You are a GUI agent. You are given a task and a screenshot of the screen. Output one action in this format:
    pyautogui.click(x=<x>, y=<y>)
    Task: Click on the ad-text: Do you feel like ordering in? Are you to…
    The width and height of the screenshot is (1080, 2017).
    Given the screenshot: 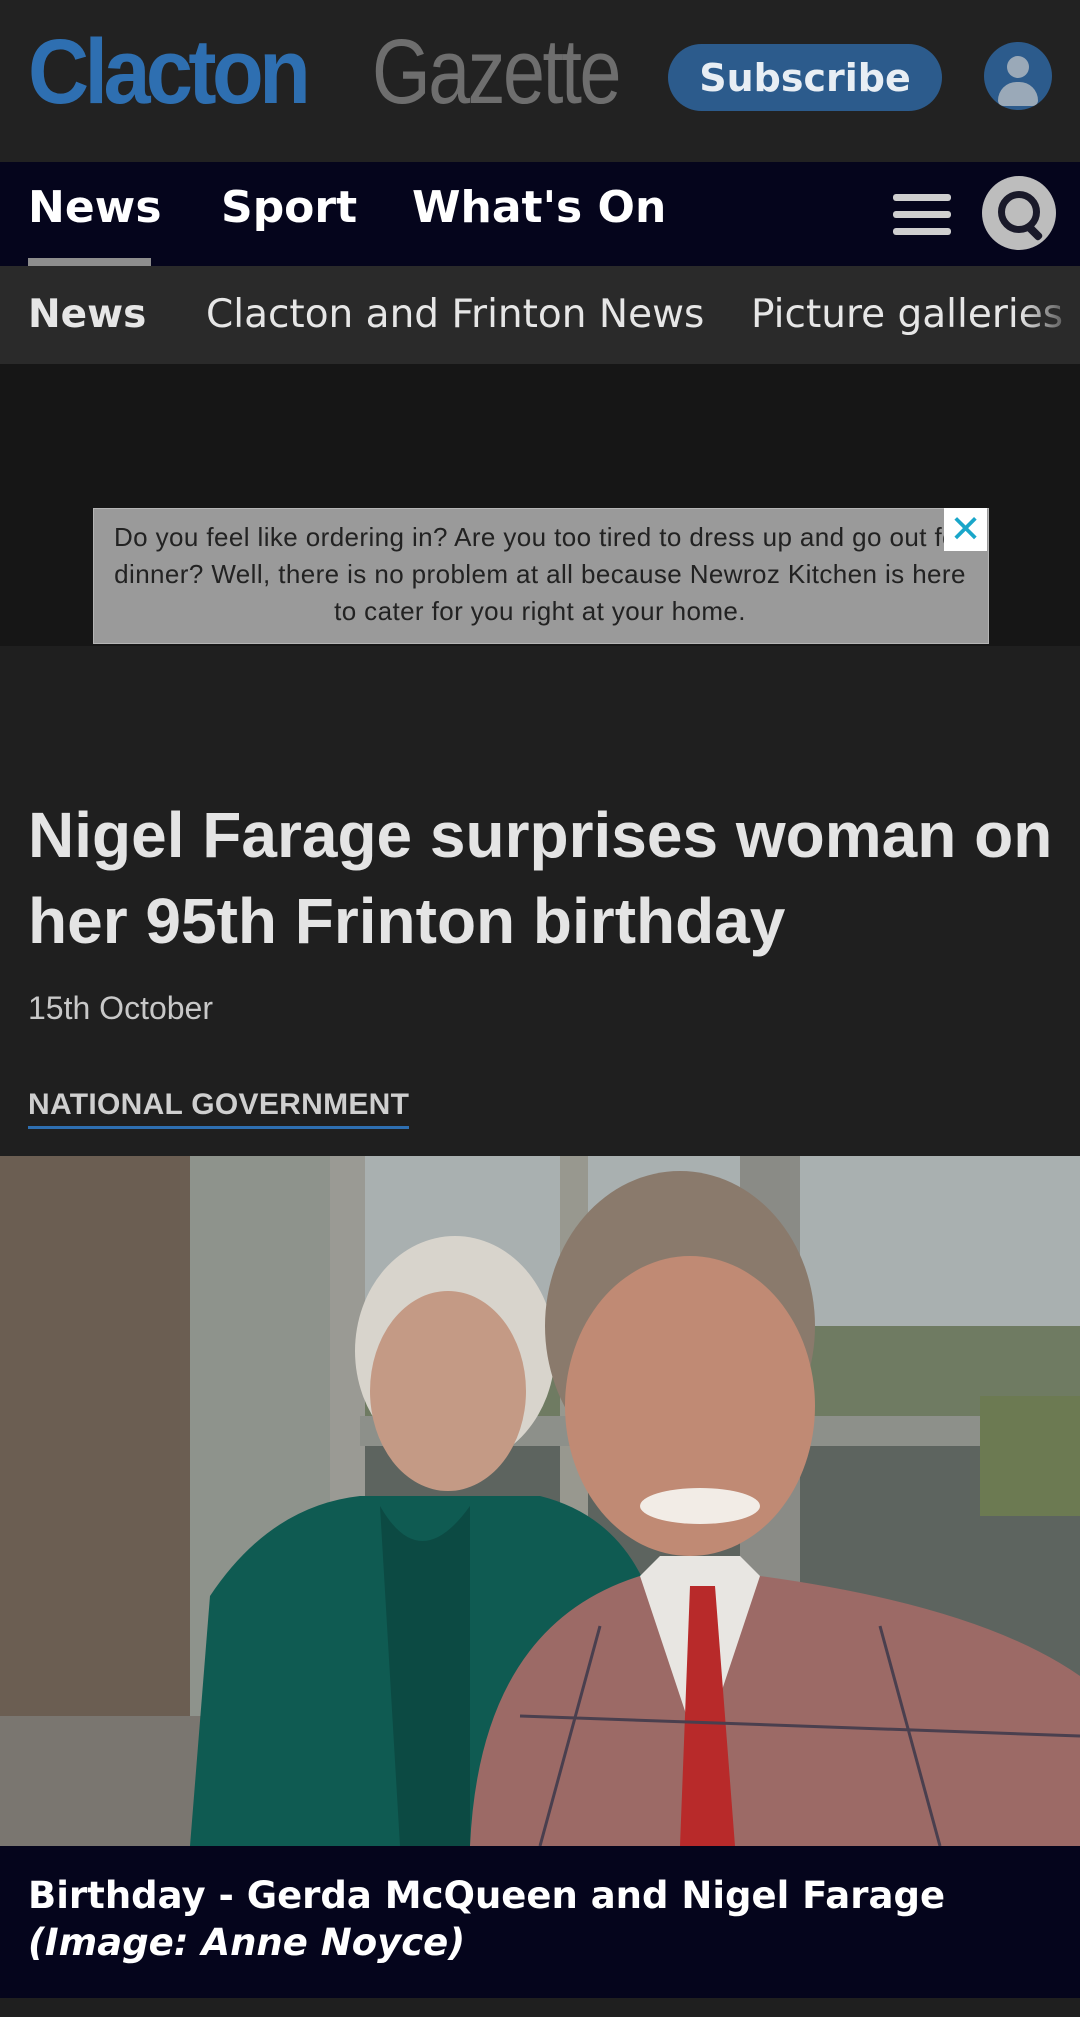 What is the action you would take?
    pyautogui.click(x=540, y=574)
    